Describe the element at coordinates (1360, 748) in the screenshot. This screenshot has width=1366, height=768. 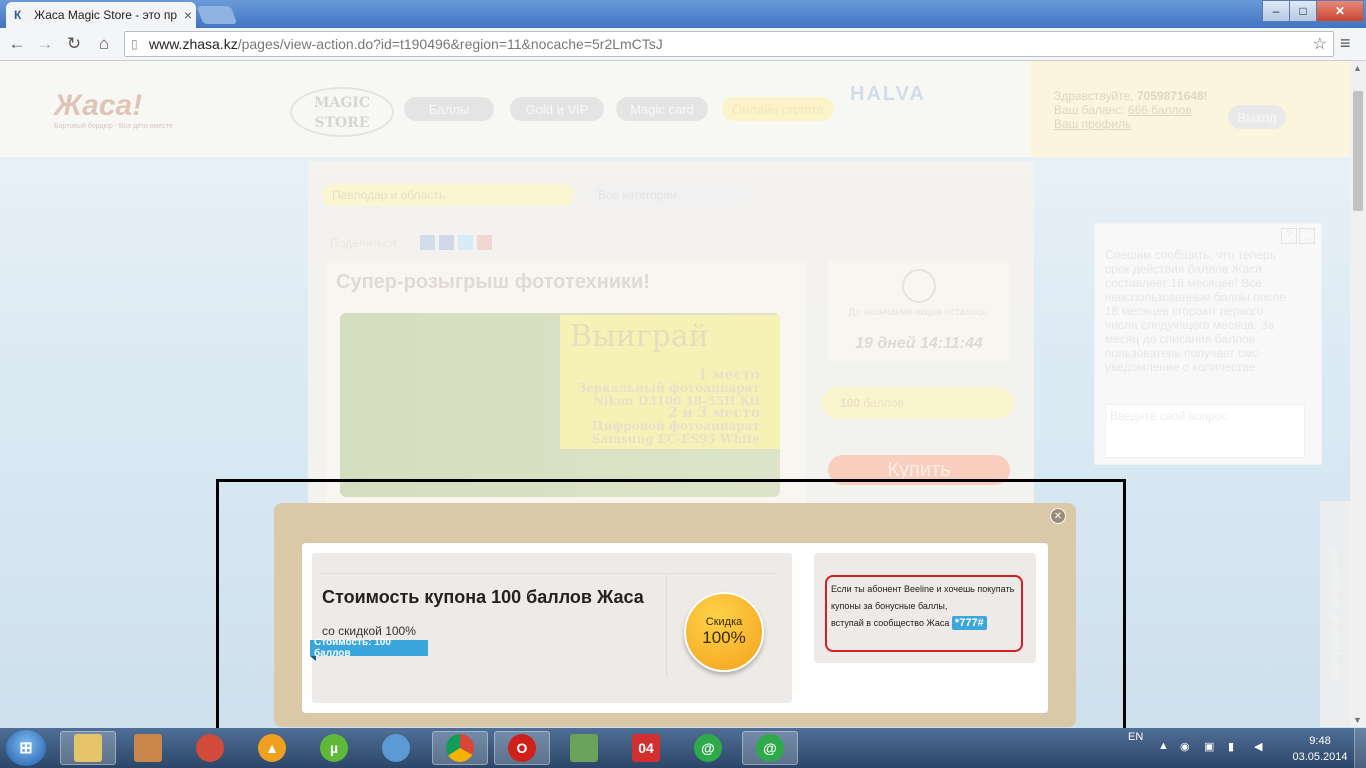
I see `show-desktop-button` at that location.